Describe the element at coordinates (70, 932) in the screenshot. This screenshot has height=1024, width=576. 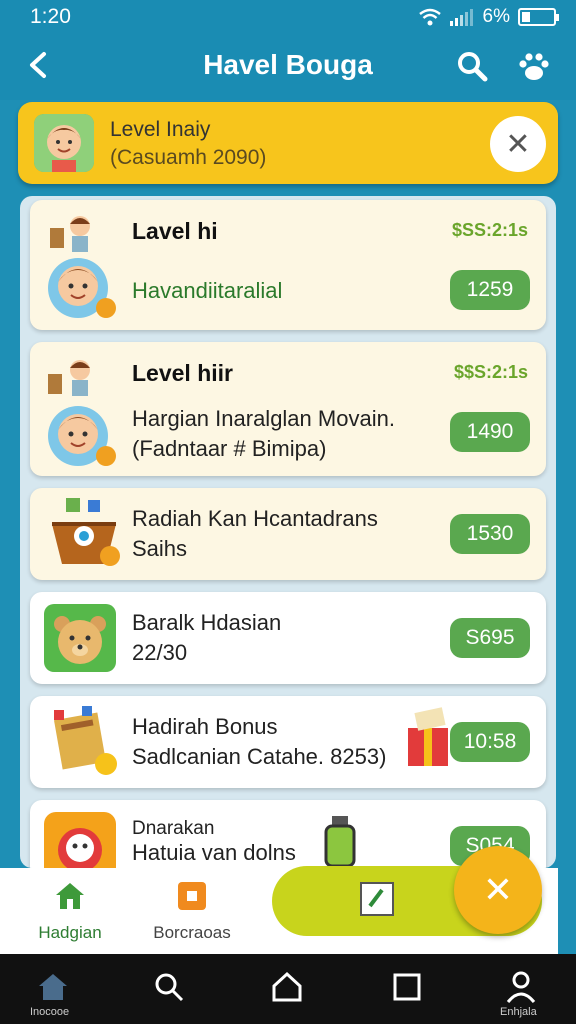
I see `nav-tab-label: Hadgian` at that location.